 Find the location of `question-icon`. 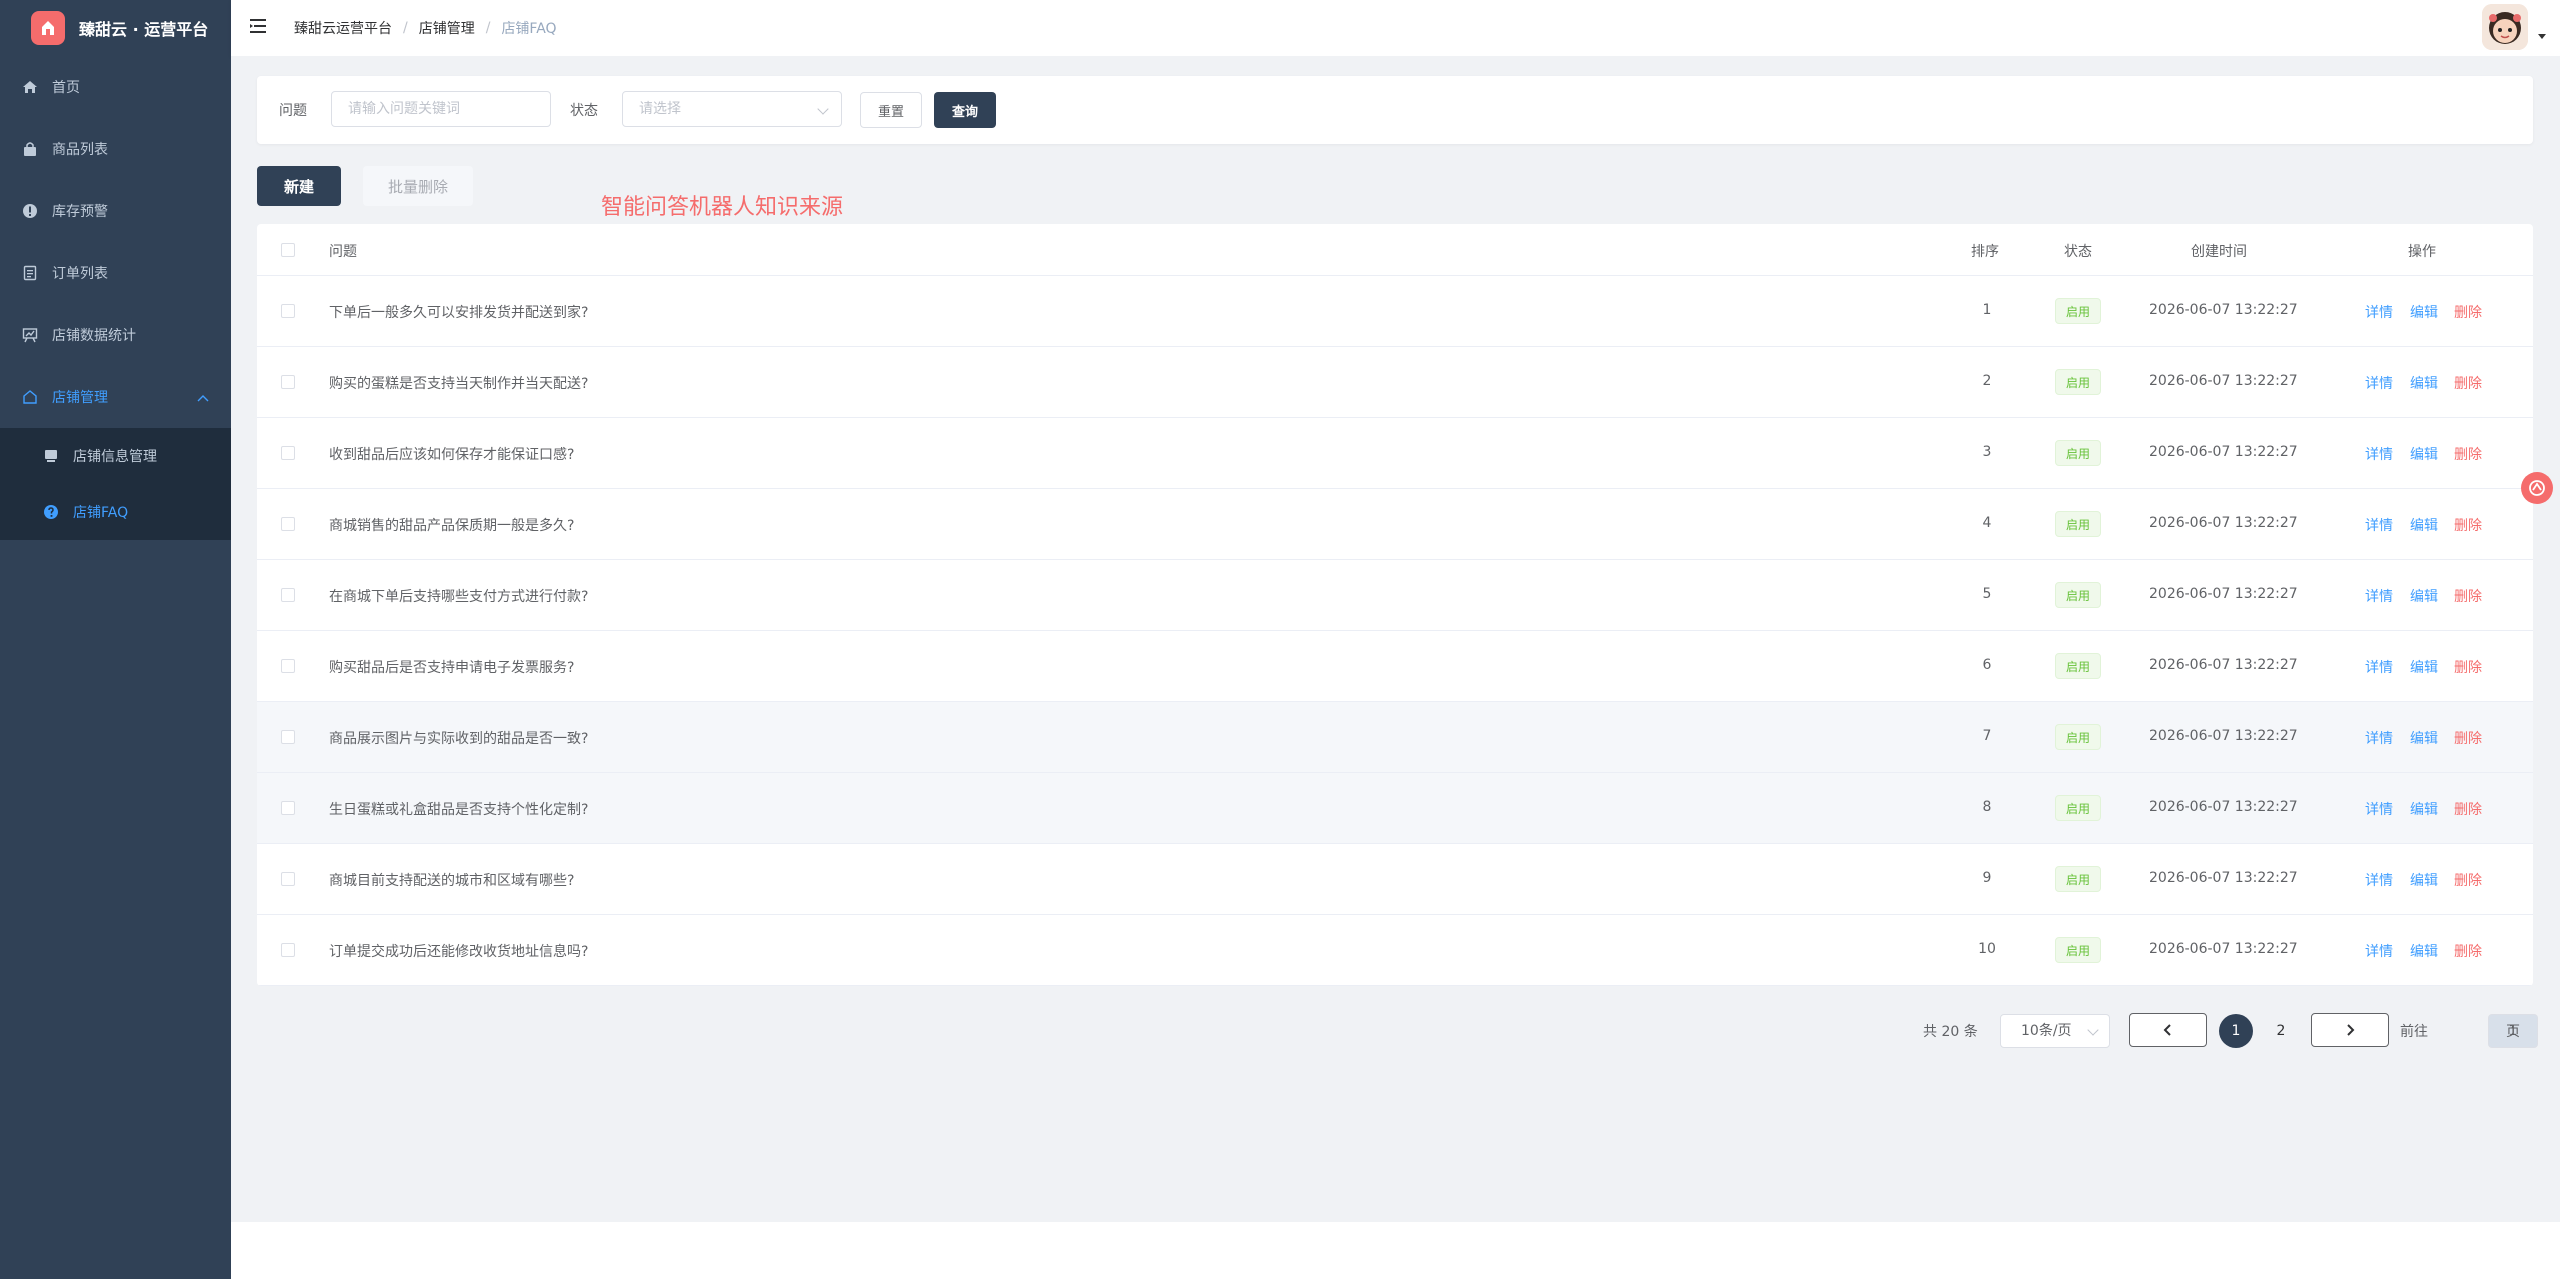

question-icon is located at coordinates (51, 512).